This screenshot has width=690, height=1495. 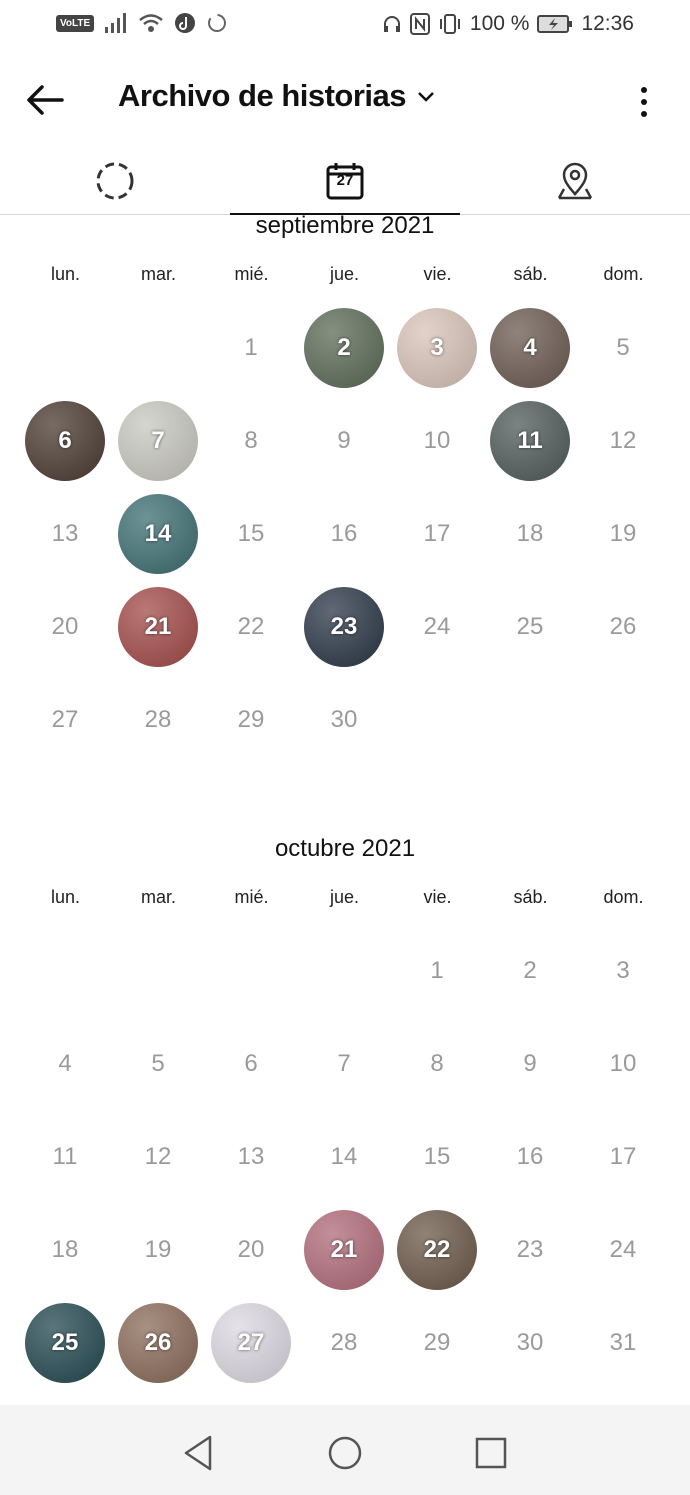 I want to click on signal-icon, so click(x=116, y=23).